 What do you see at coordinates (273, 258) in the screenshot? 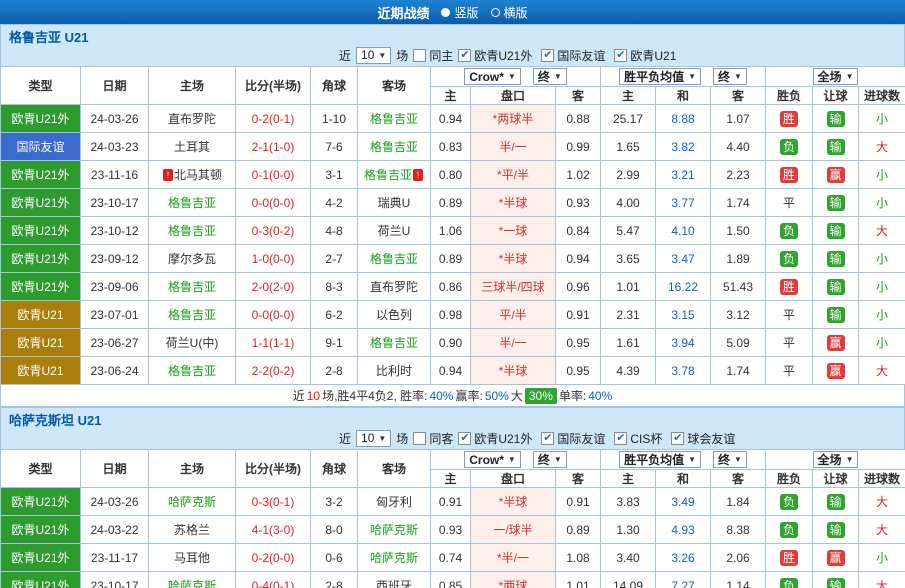
I see `match-score-link: 1-0(0-0)` at bounding box center [273, 258].